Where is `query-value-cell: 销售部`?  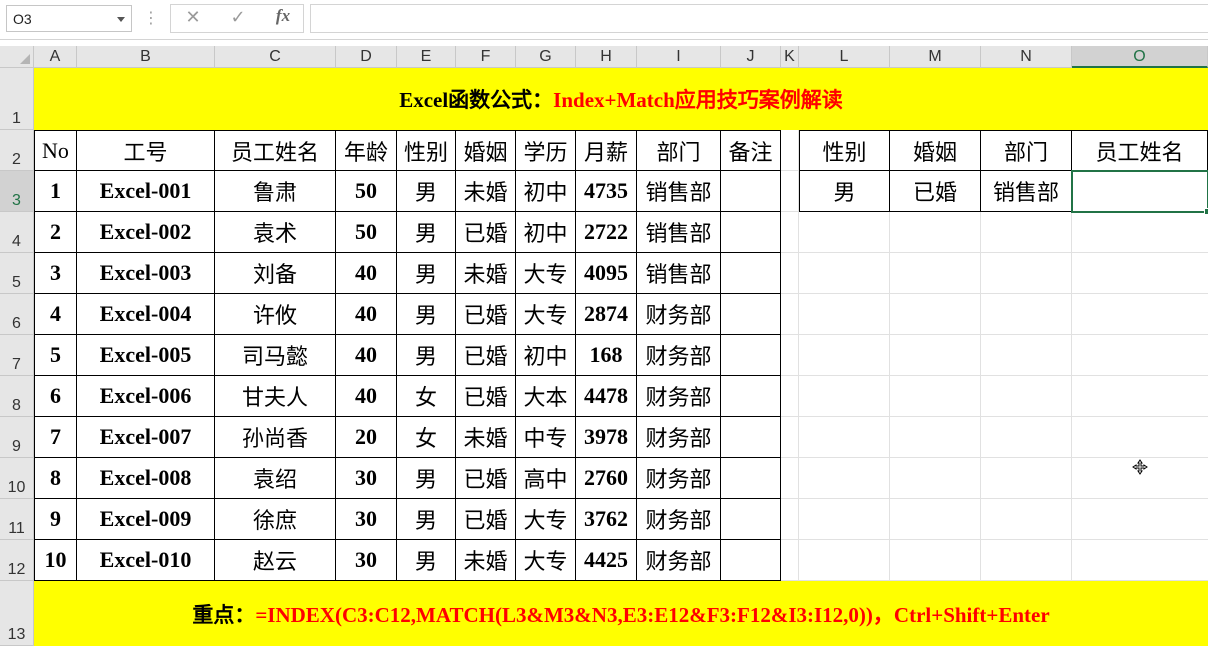 query-value-cell: 销售部 is located at coordinates (1026, 191).